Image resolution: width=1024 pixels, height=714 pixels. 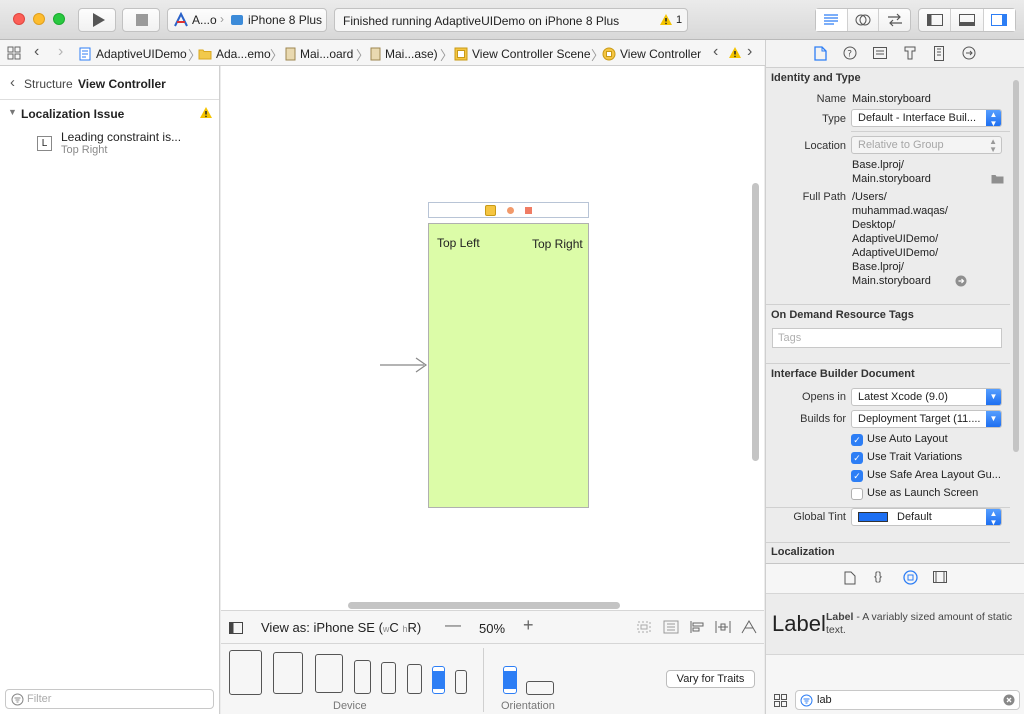 What do you see at coordinates (109, 699) in the screenshot?
I see `outline-filter-field: Filter` at bounding box center [109, 699].